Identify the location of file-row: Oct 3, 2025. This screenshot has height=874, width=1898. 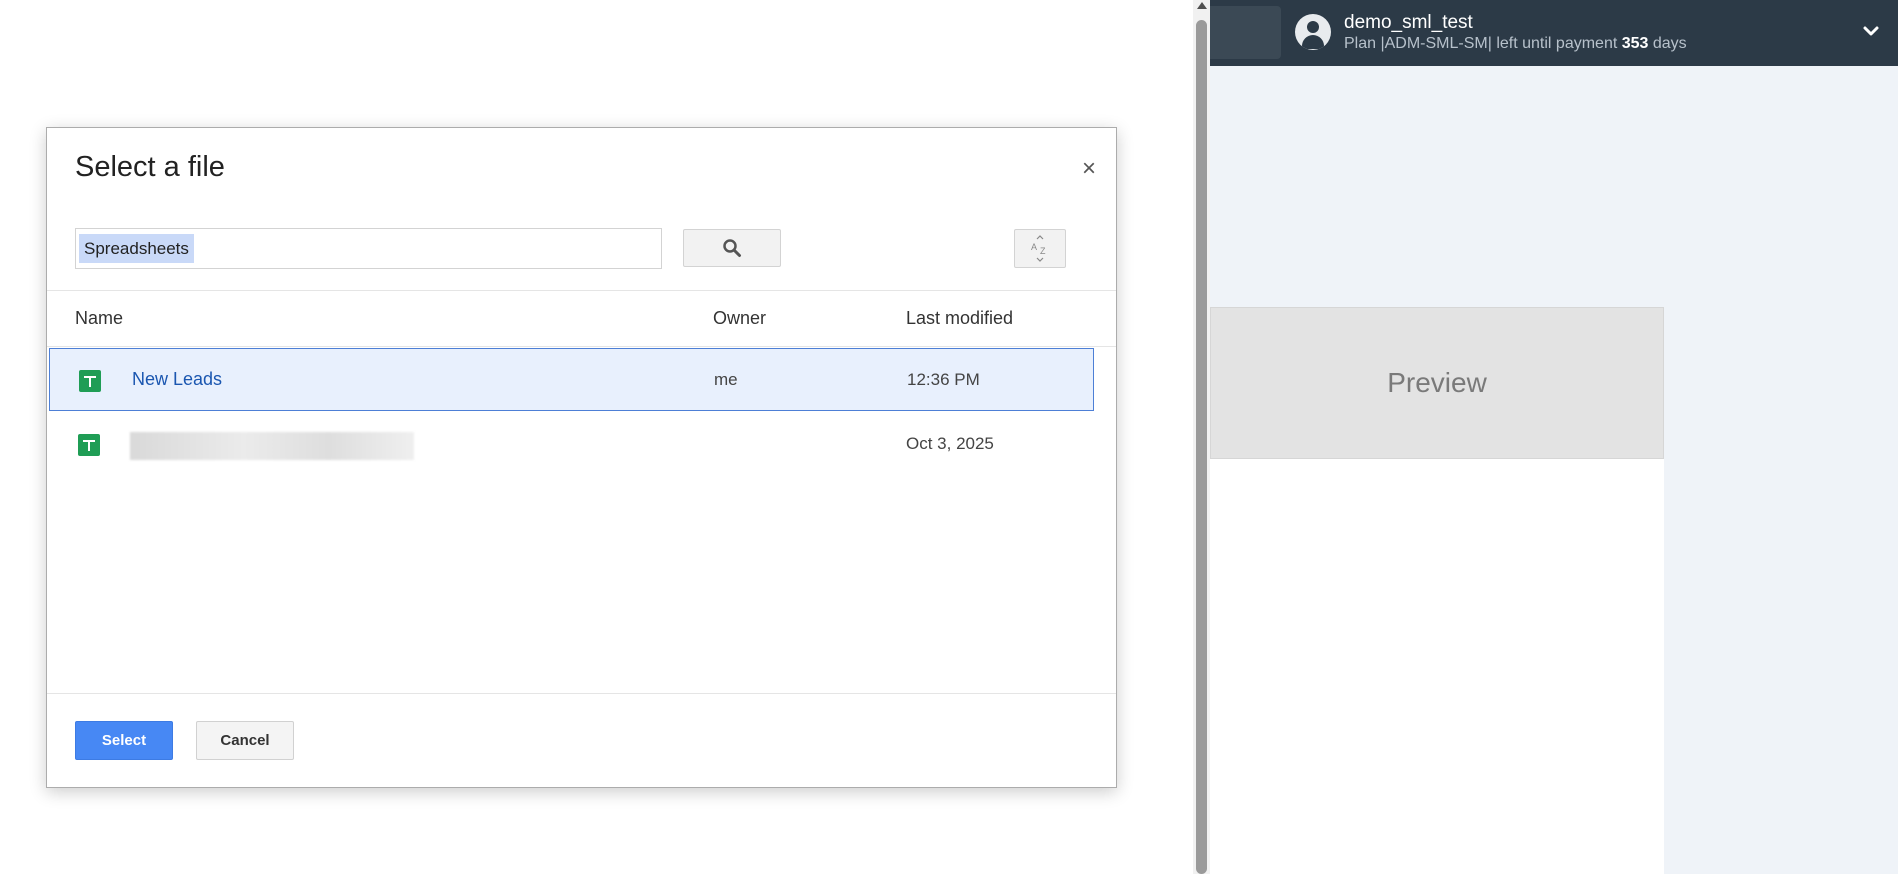
(571, 444).